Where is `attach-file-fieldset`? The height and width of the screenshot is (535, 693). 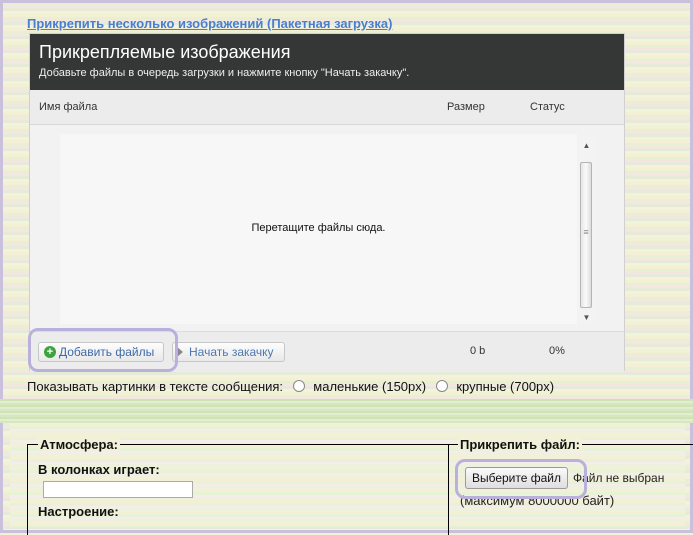 attach-file-fieldset is located at coordinates (570, 489).